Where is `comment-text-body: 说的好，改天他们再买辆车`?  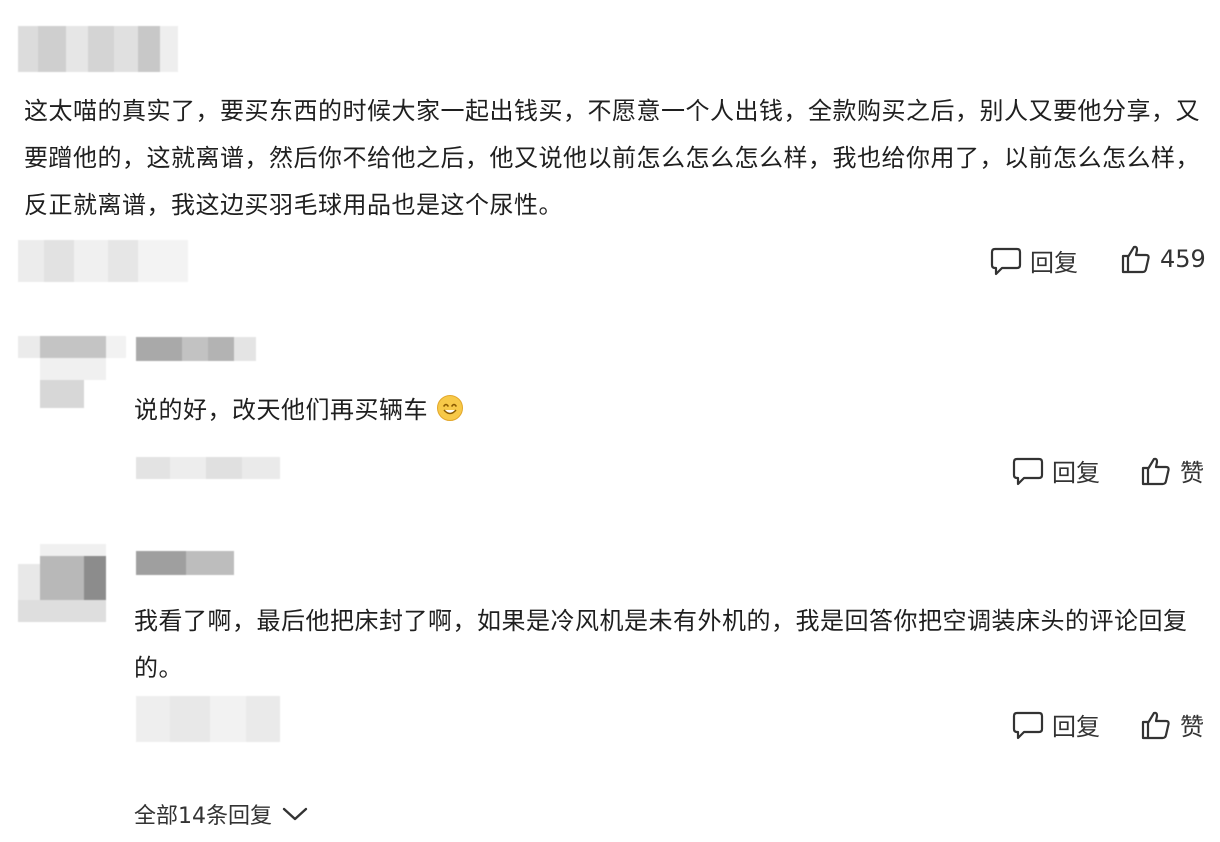
comment-text-body: 说的好，改天他们再买辆车 is located at coordinates (281, 410).